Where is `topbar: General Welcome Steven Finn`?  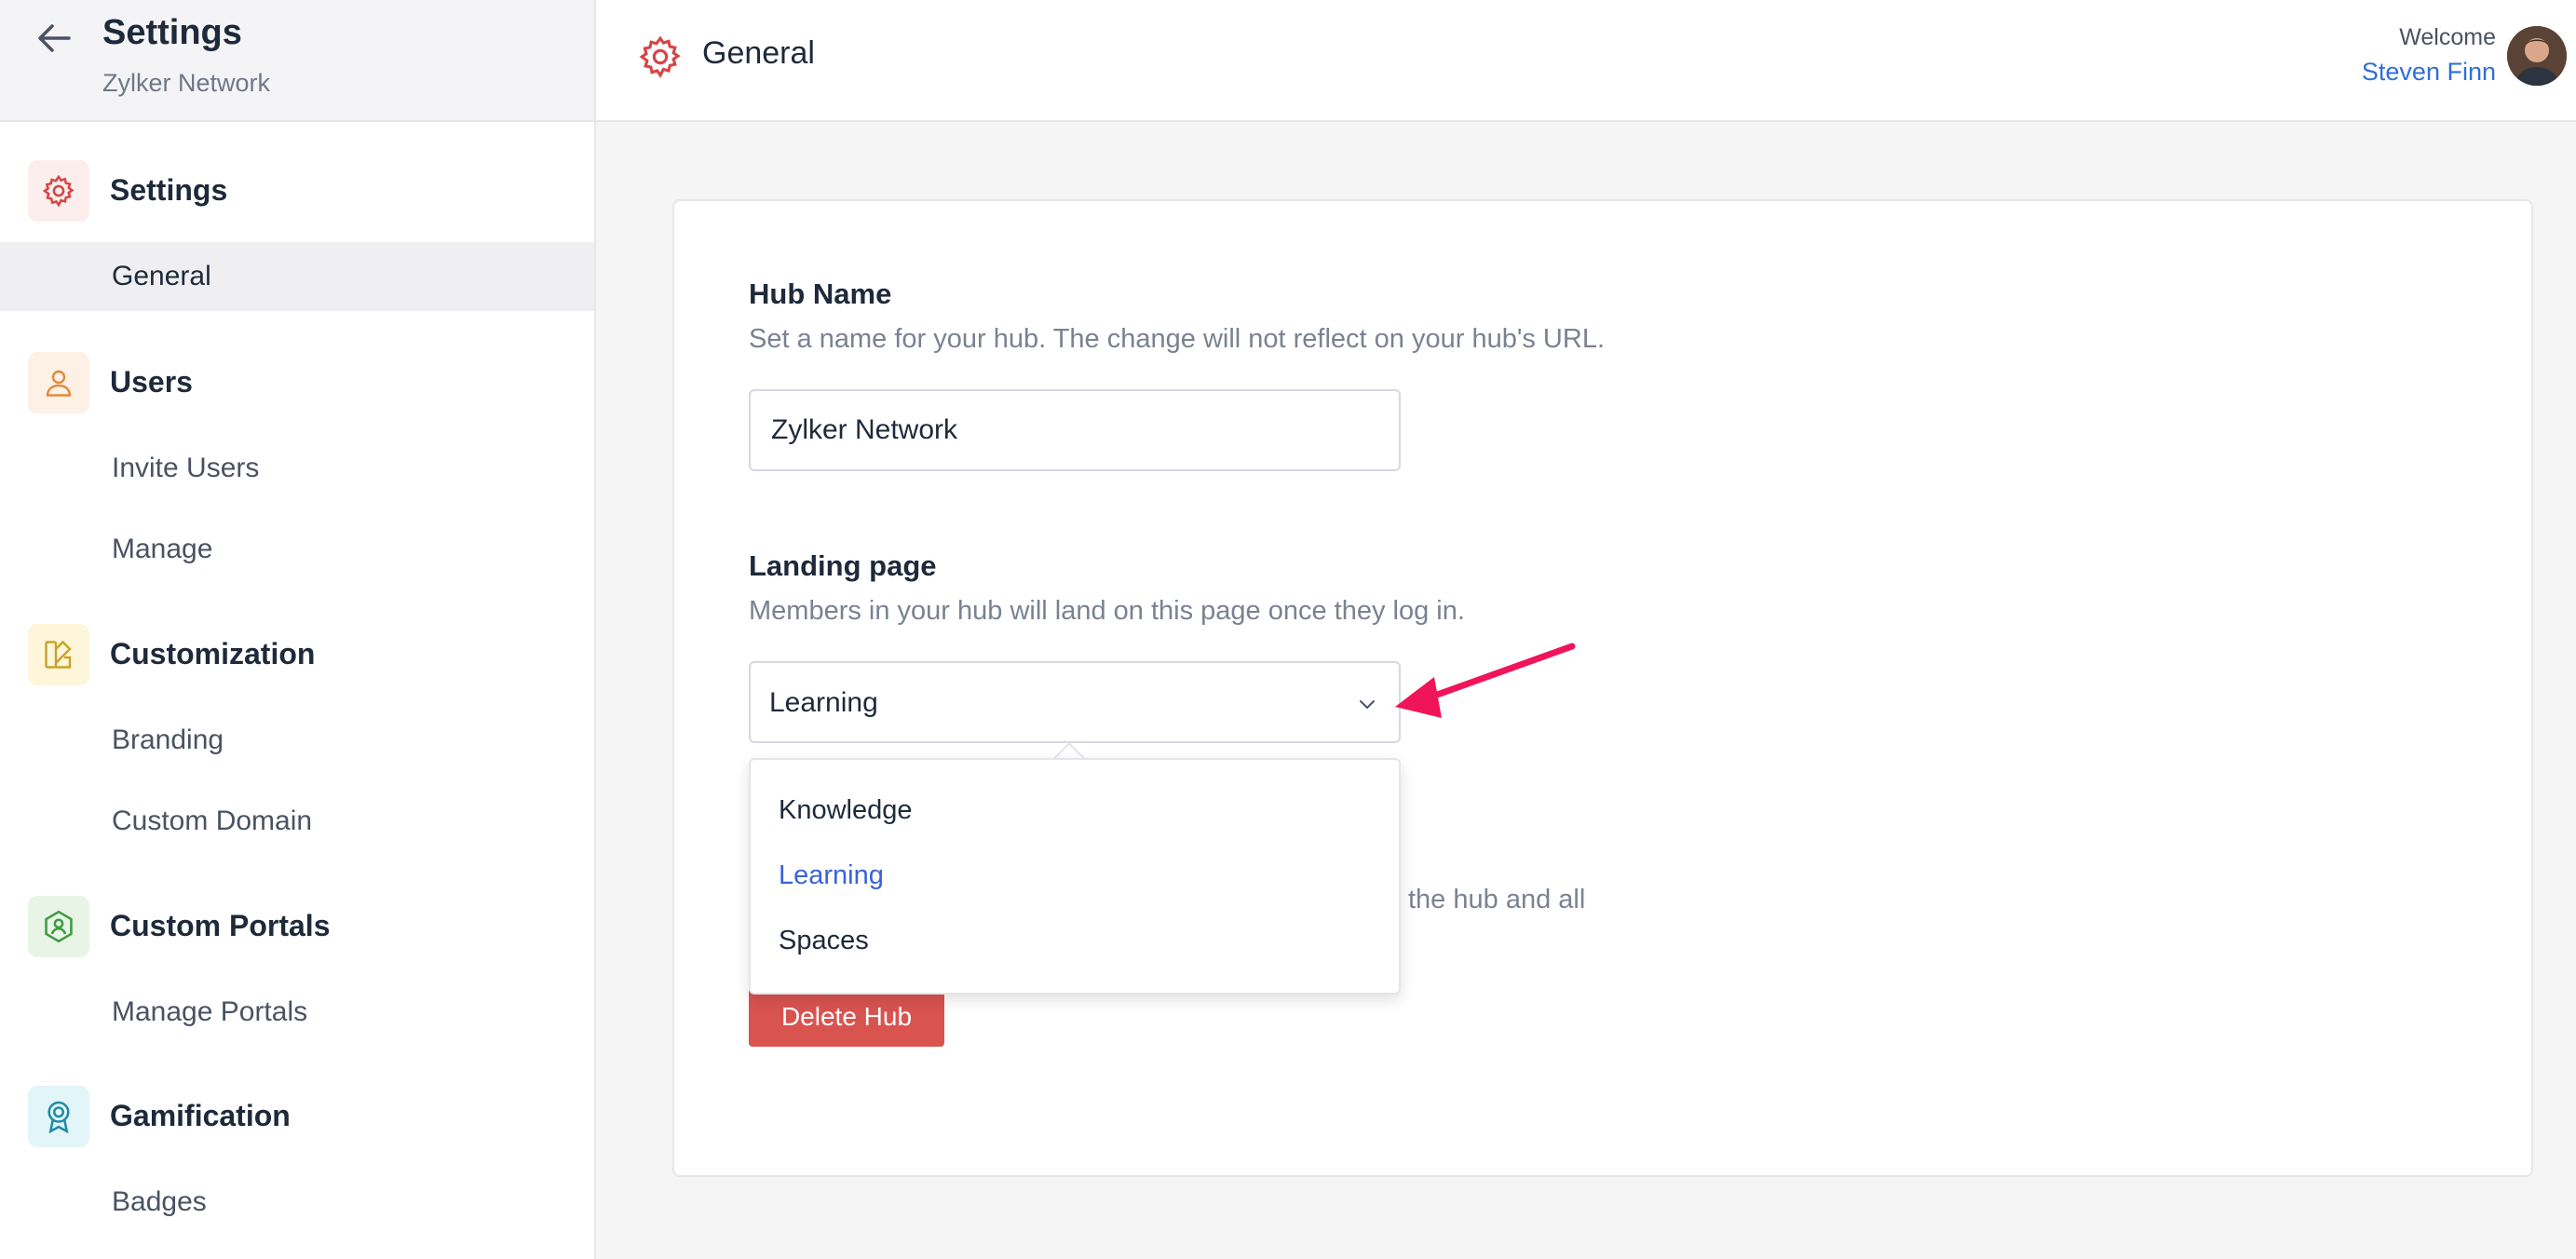
topbar: General Welcome Steven Finn is located at coordinates (1586, 61).